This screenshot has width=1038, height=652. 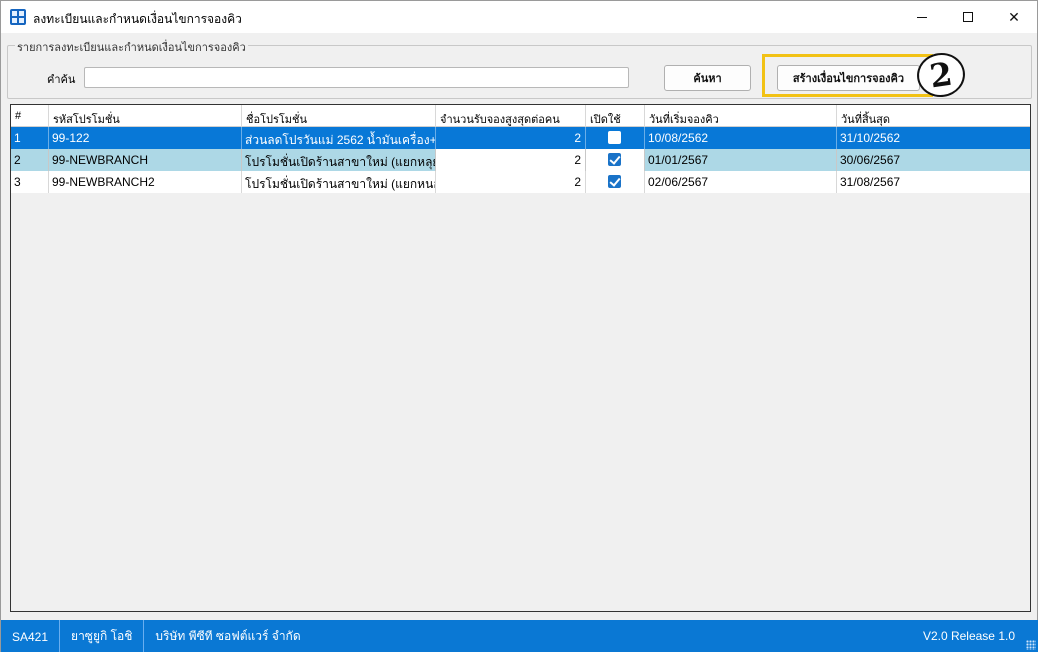 I want to click on start-date-cell: 01/01/2567, so click(x=741, y=160).